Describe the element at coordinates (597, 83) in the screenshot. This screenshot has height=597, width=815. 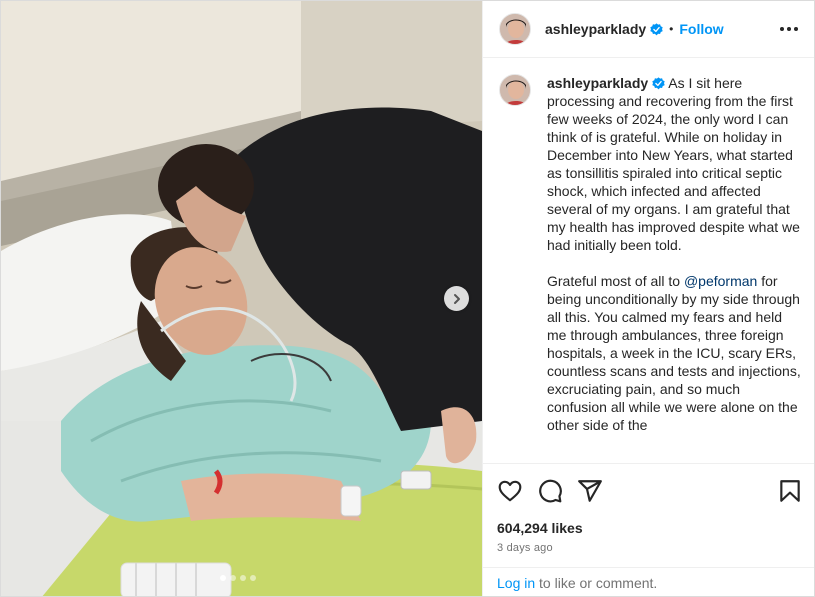
I see `caption-username: ashleyparklady` at that location.